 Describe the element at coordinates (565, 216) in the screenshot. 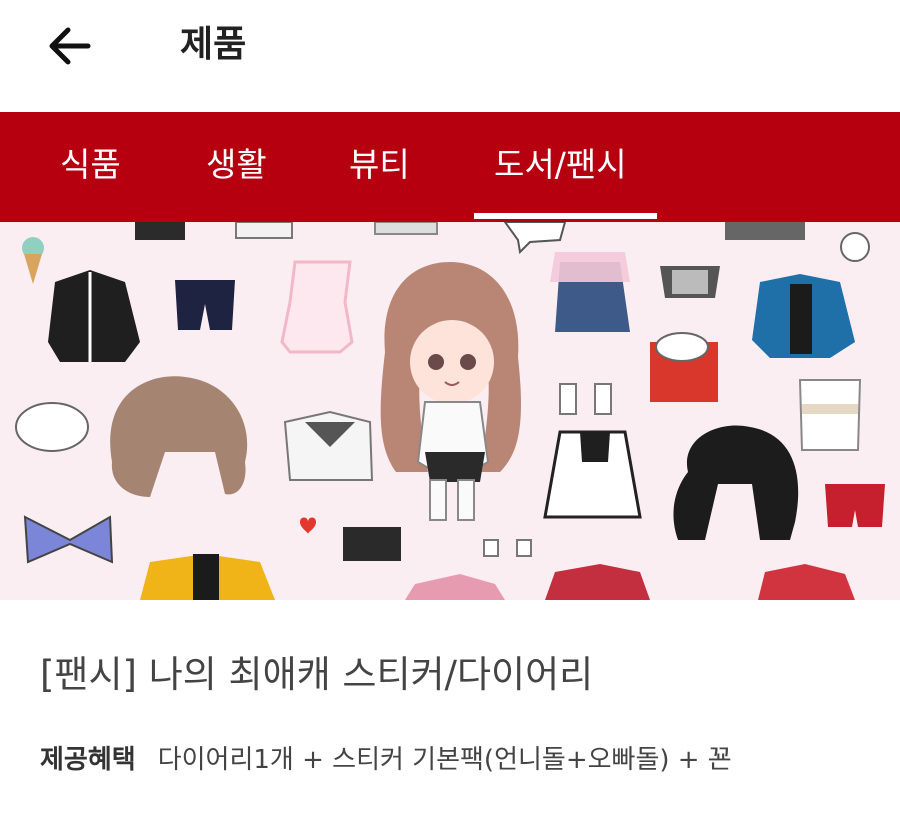

I see `active-tab-indicator` at that location.